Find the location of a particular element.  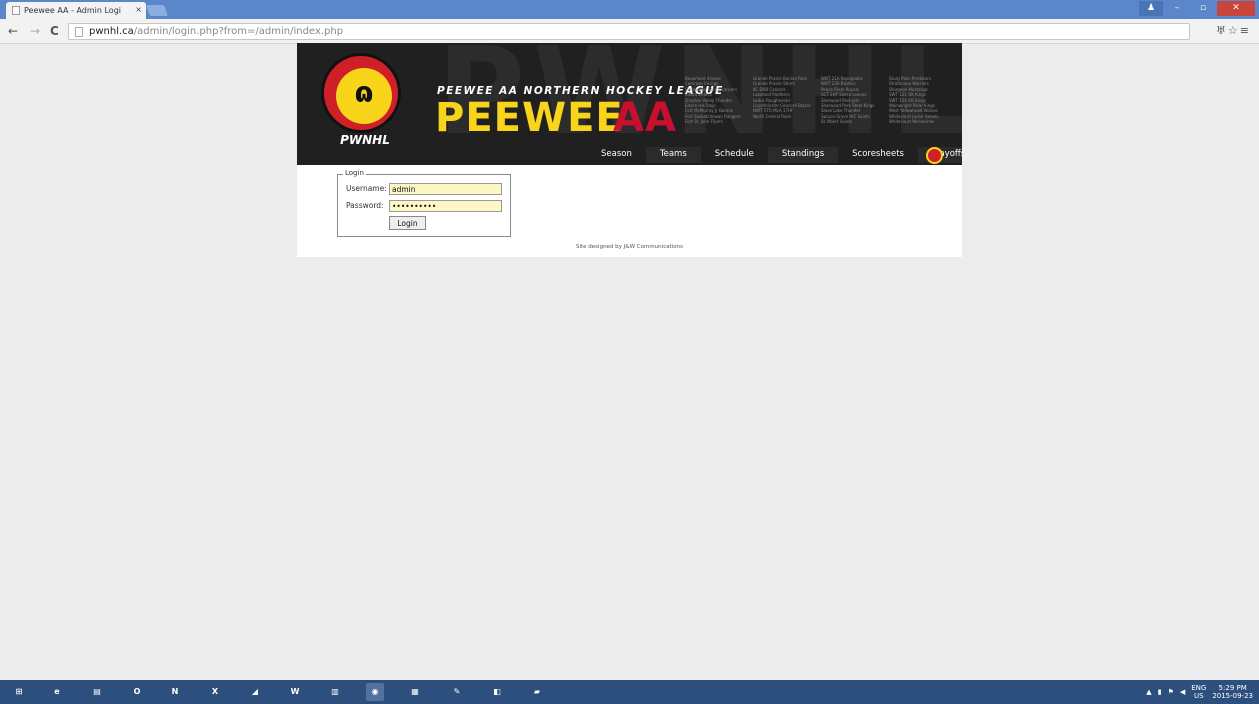

tray-time: 5:29 PM is located at coordinates (1232, 688).